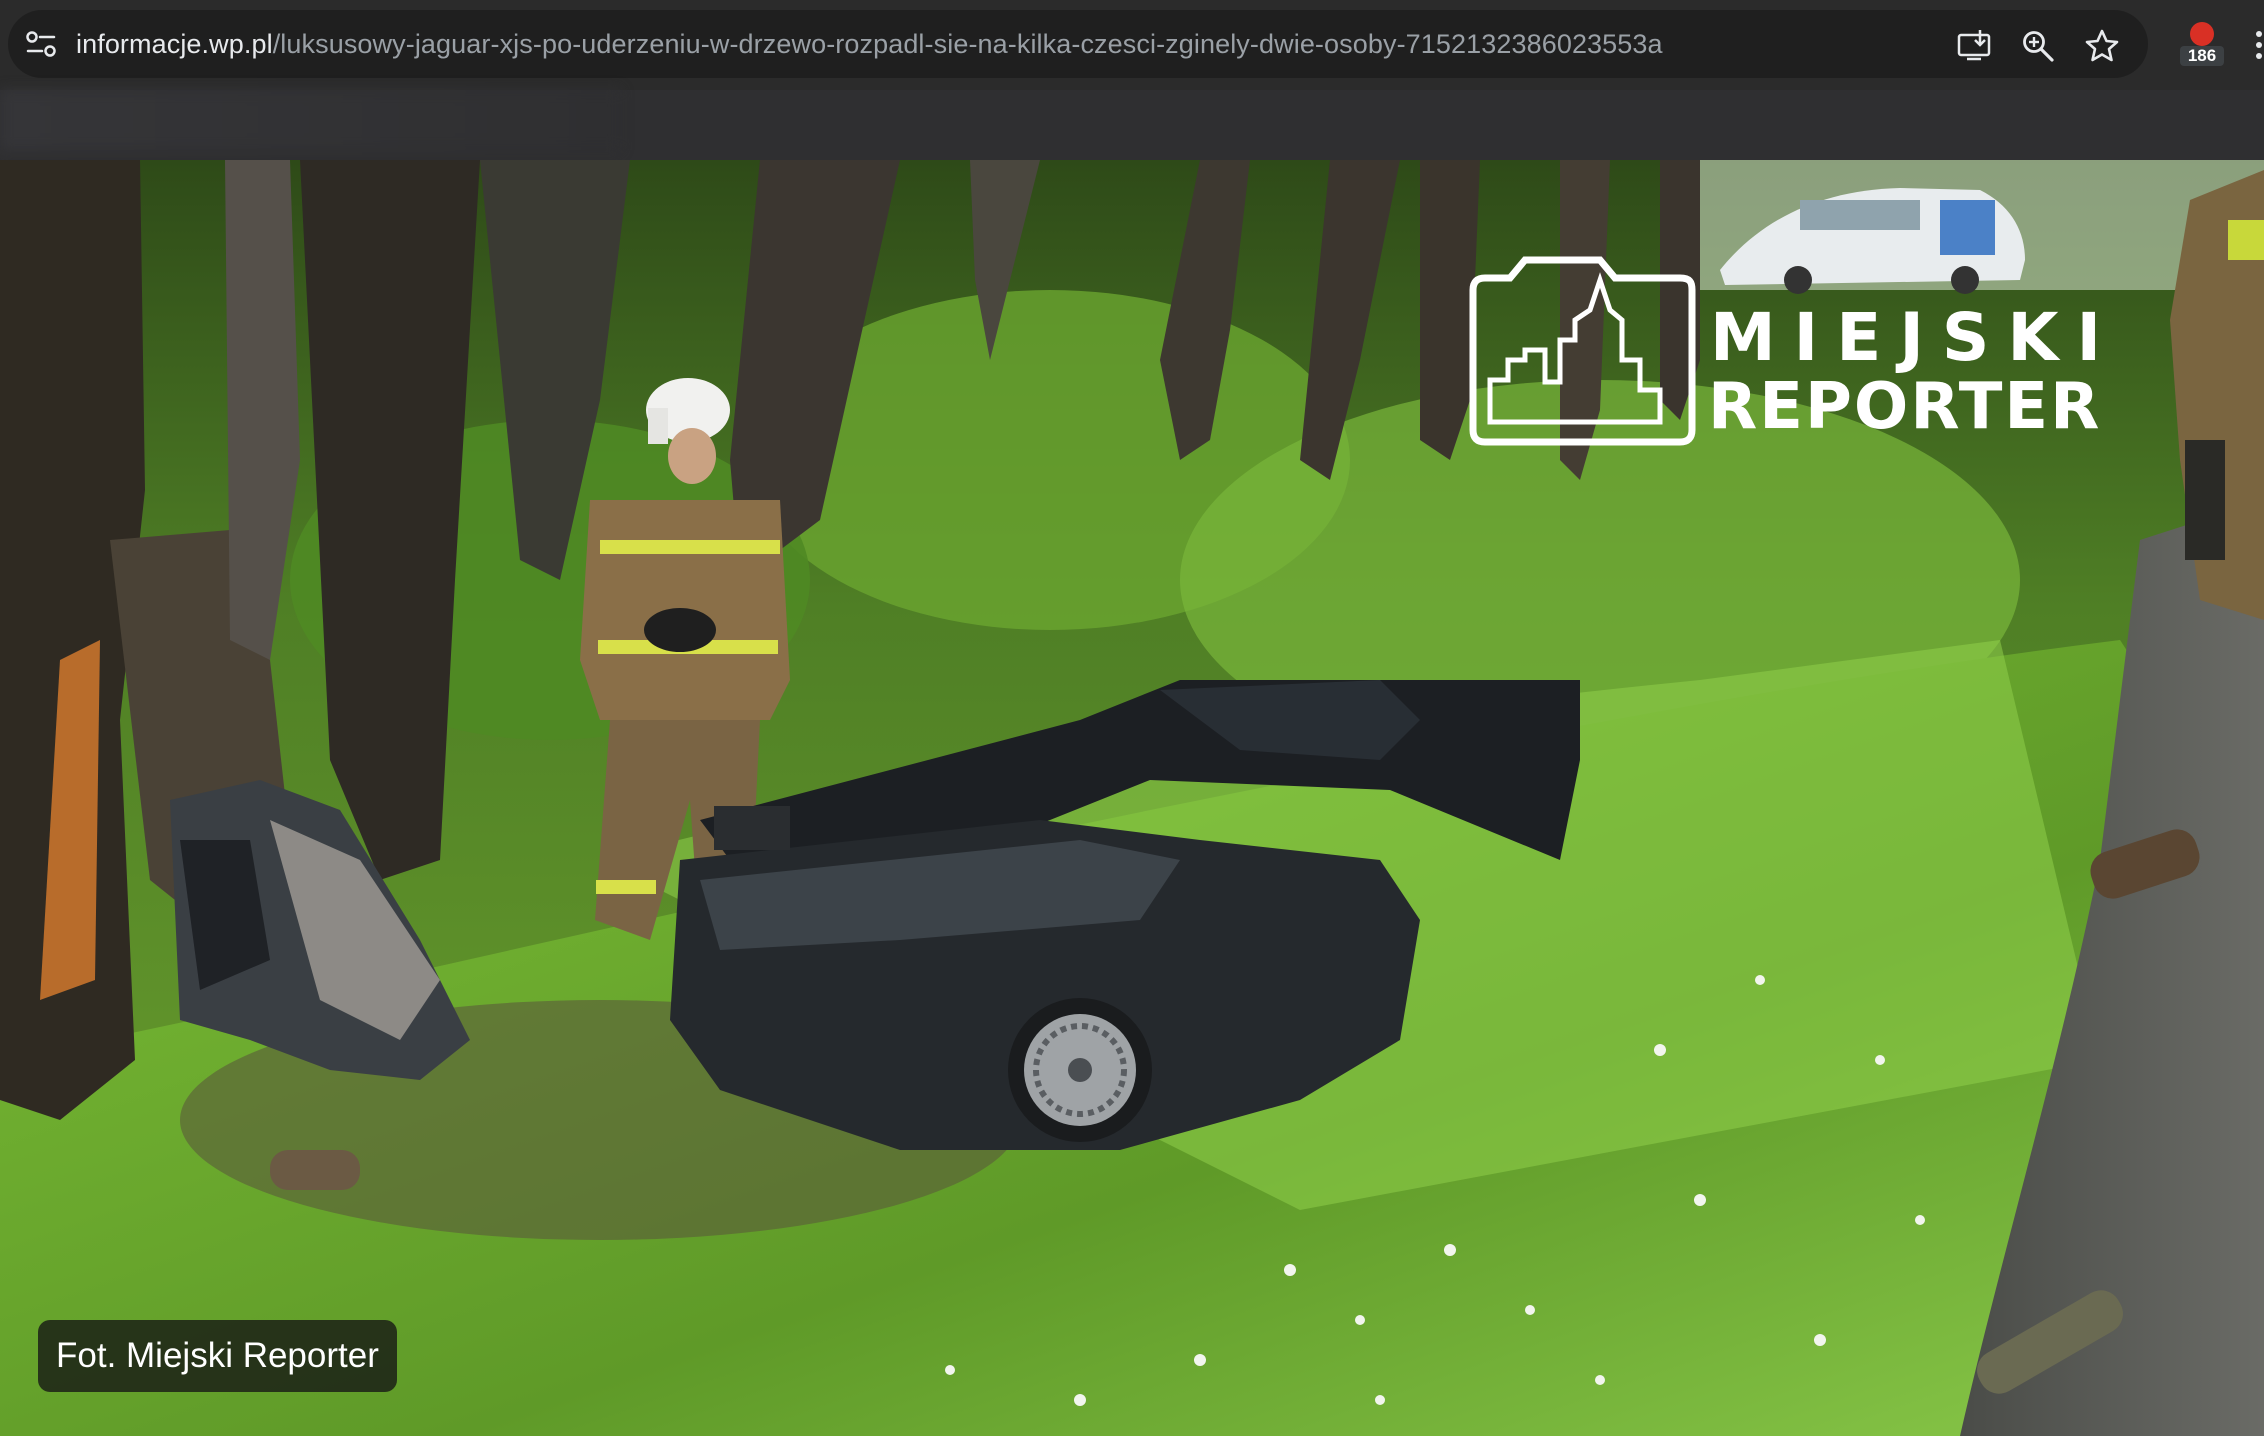 This screenshot has width=2264, height=1436. Describe the element at coordinates (2259, 45) in the screenshot. I see `more-icon` at that location.